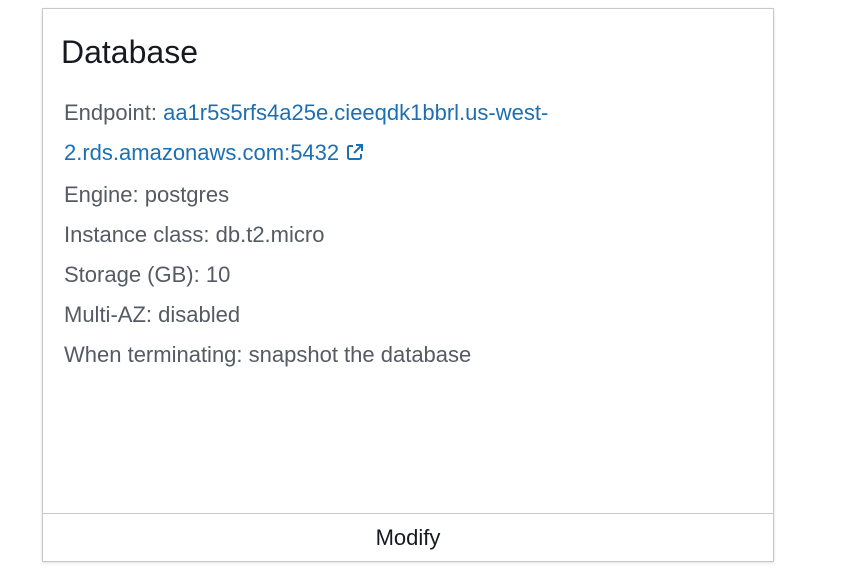  Describe the element at coordinates (202, 152) in the screenshot. I see `endpoint-url-line2: 2.rds.amazonaws.com:5432` at that location.